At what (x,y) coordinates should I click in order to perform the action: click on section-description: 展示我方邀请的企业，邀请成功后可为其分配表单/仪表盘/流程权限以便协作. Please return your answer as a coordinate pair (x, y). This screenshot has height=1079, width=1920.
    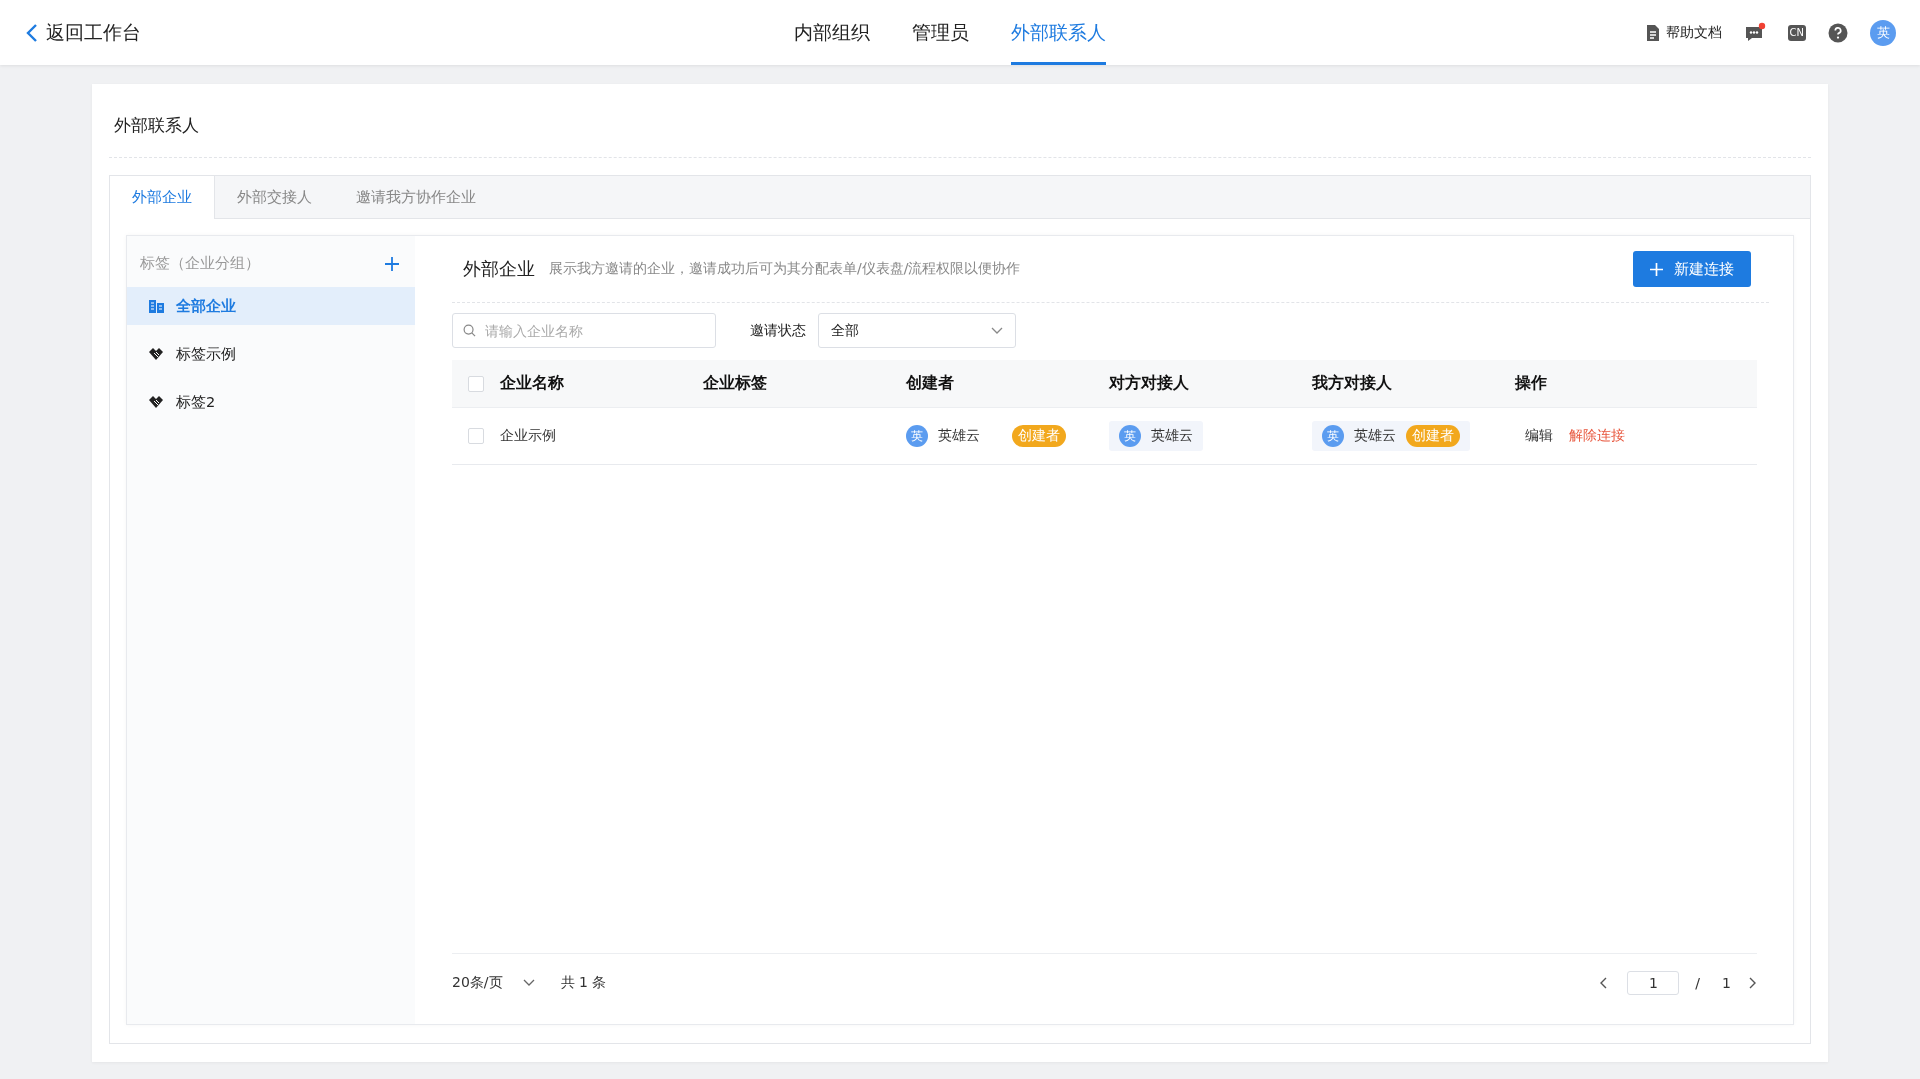
    Looking at the image, I should click on (785, 269).